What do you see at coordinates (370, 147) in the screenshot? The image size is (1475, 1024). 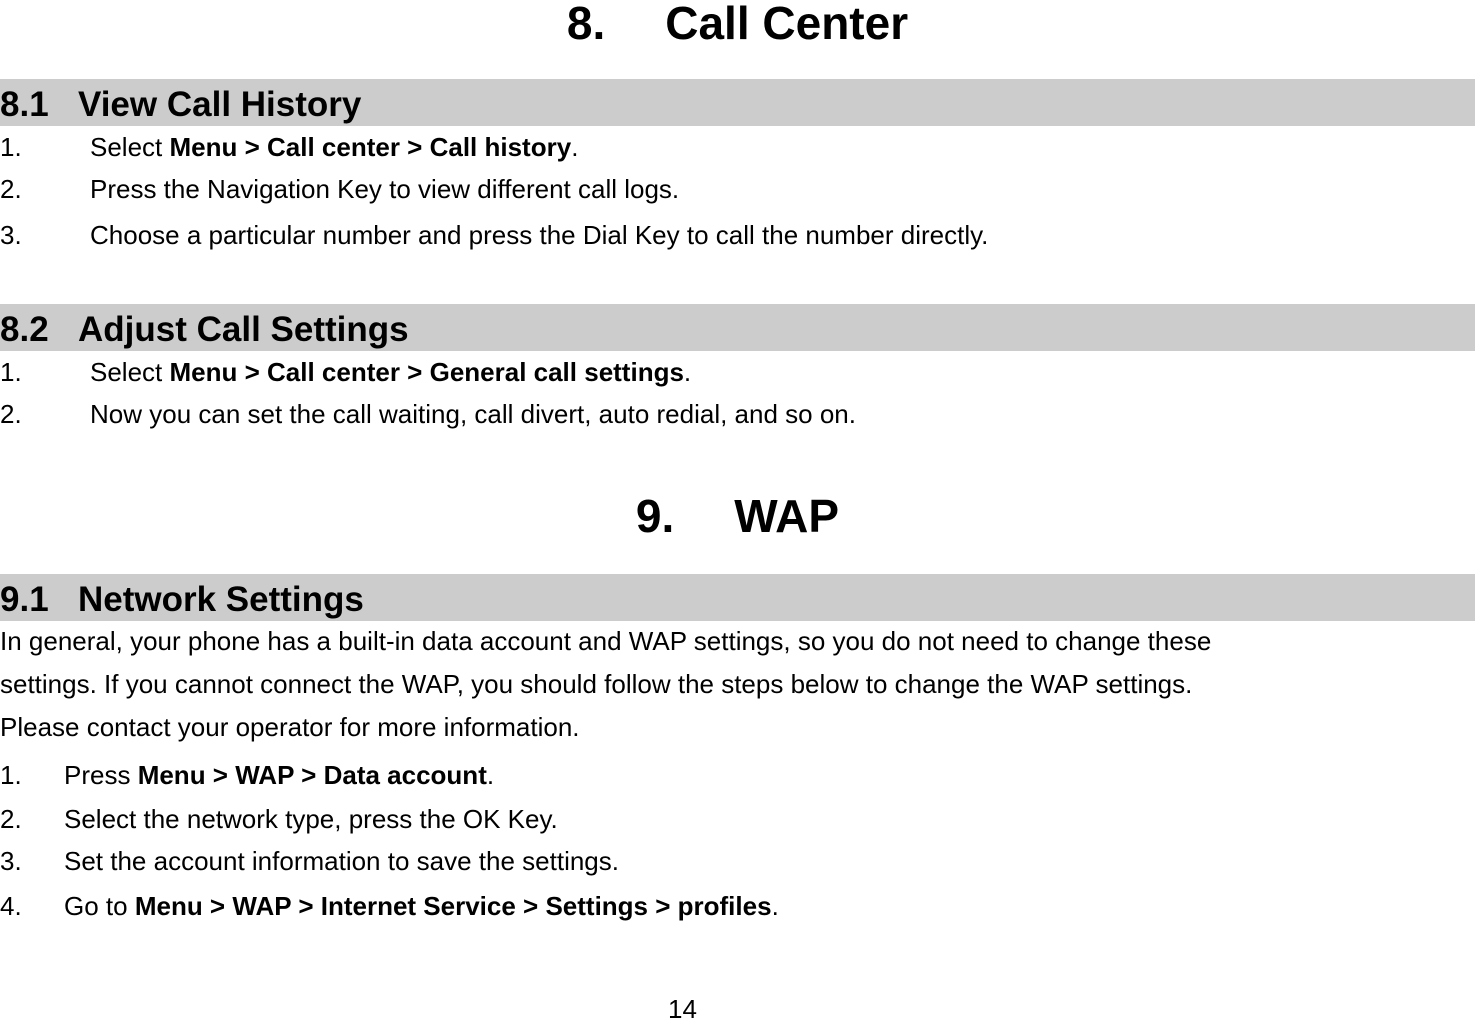 I see `menu-path: Menu > Call center > Call history` at bounding box center [370, 147].